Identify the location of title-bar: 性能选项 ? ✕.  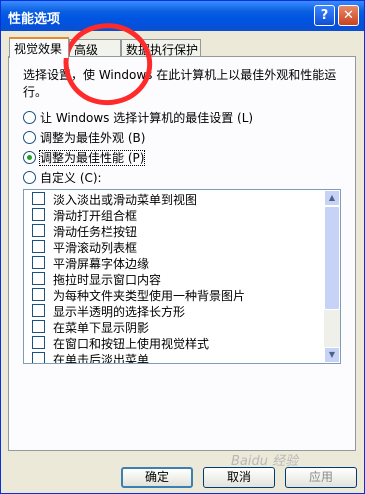
(182, 16).